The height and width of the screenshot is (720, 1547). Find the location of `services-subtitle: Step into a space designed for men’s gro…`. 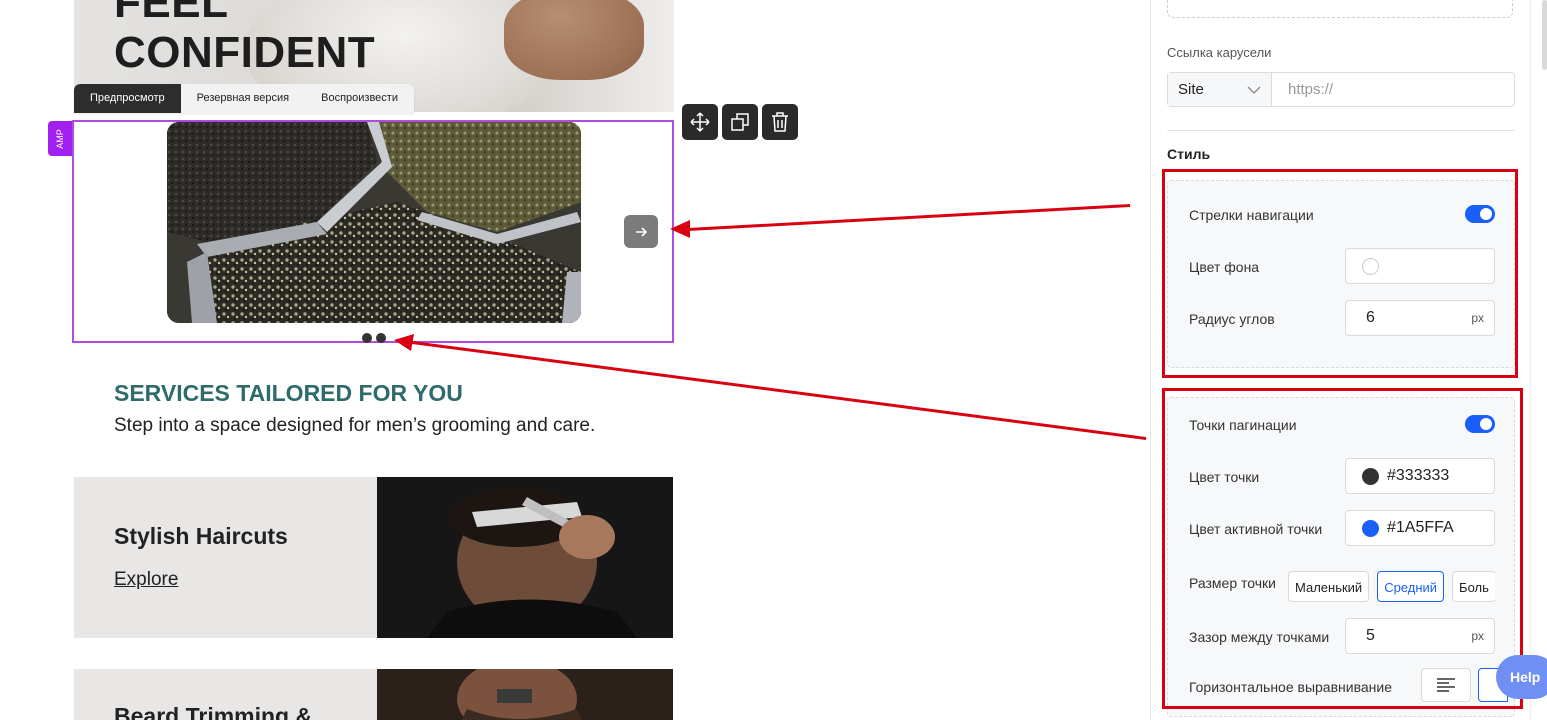

services-subtitle: Step into a space designed for men’s gro… is located at coordinates (355, 425).